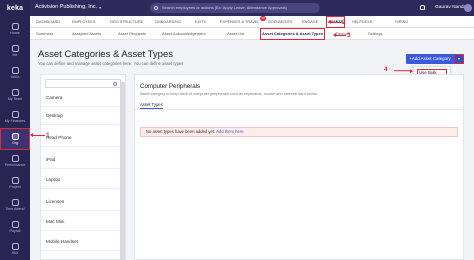 The height and width of the screenshot is (260, 474). I want to click on rail-item-org: Org, so click(15, 139).